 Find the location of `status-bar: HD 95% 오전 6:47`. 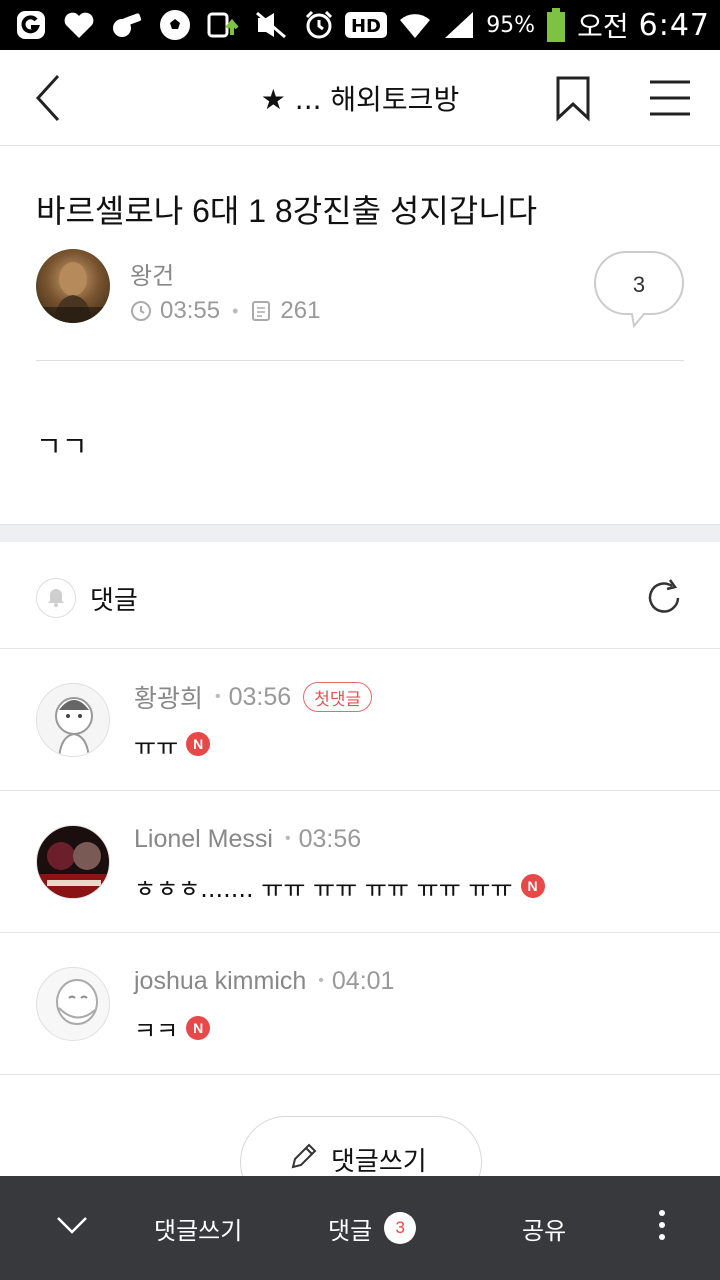

status-bar: HD 95% 오전 6:47 is located at coordinates (360, 25).